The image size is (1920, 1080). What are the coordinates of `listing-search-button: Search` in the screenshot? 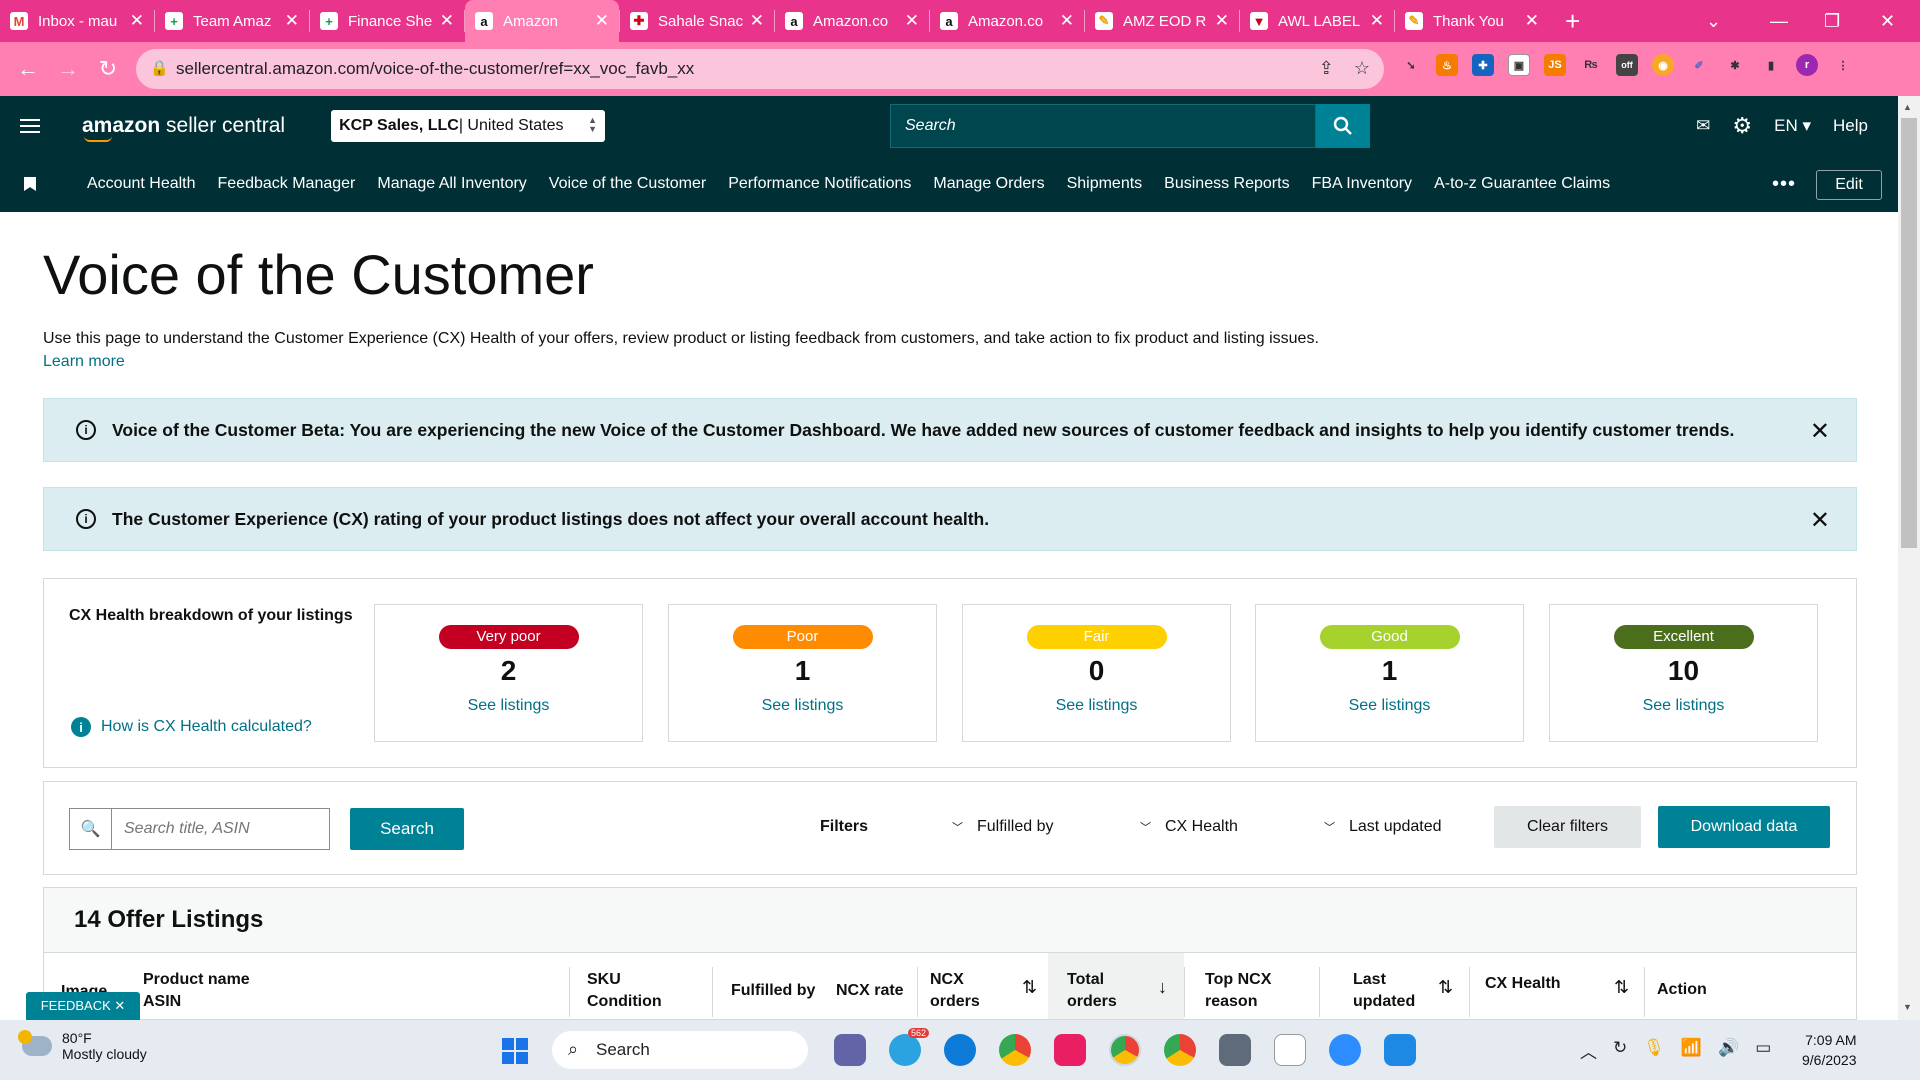 It's located at (407, 829).